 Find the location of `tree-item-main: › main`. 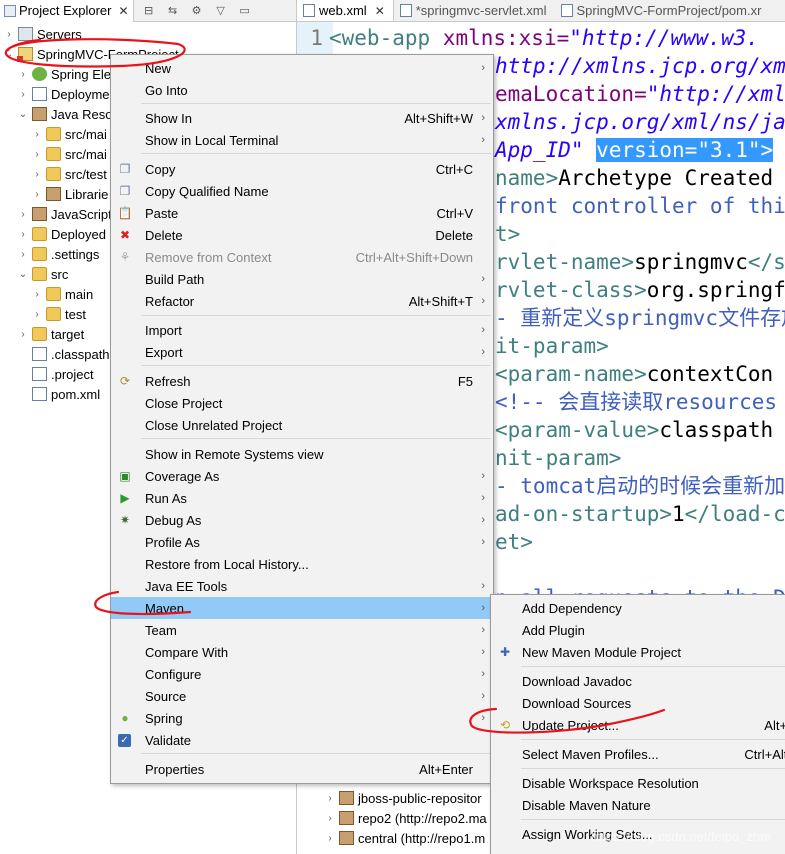

tree-item-main: › main is located at coordinates (61, 294).